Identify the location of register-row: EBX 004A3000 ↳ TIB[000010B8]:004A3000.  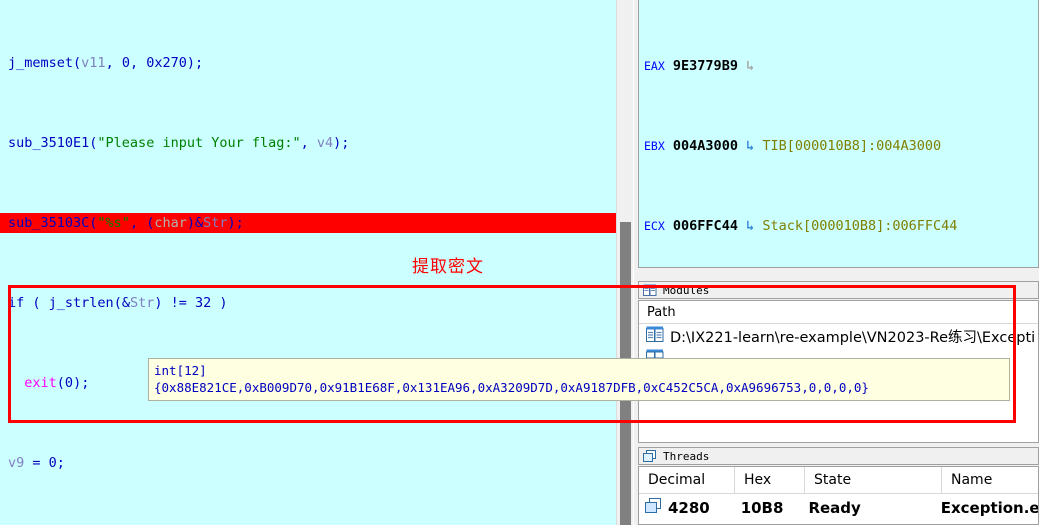
(798, 146).